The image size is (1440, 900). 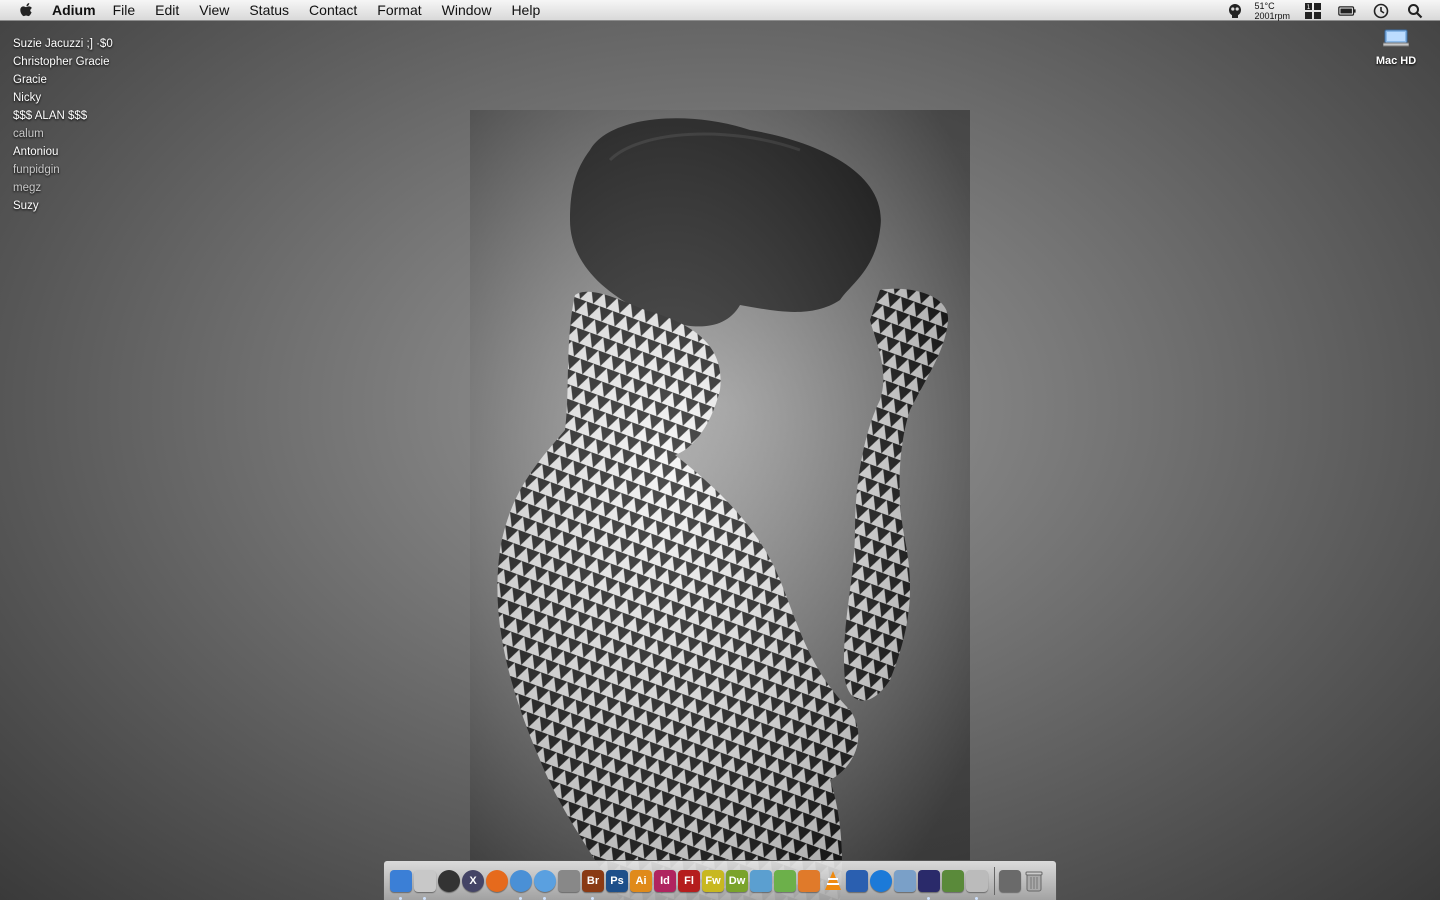 What do you see at coordinates (63, 188) in the screenshot?
I see `contact-item: megz` at bounding box center [63, 188].